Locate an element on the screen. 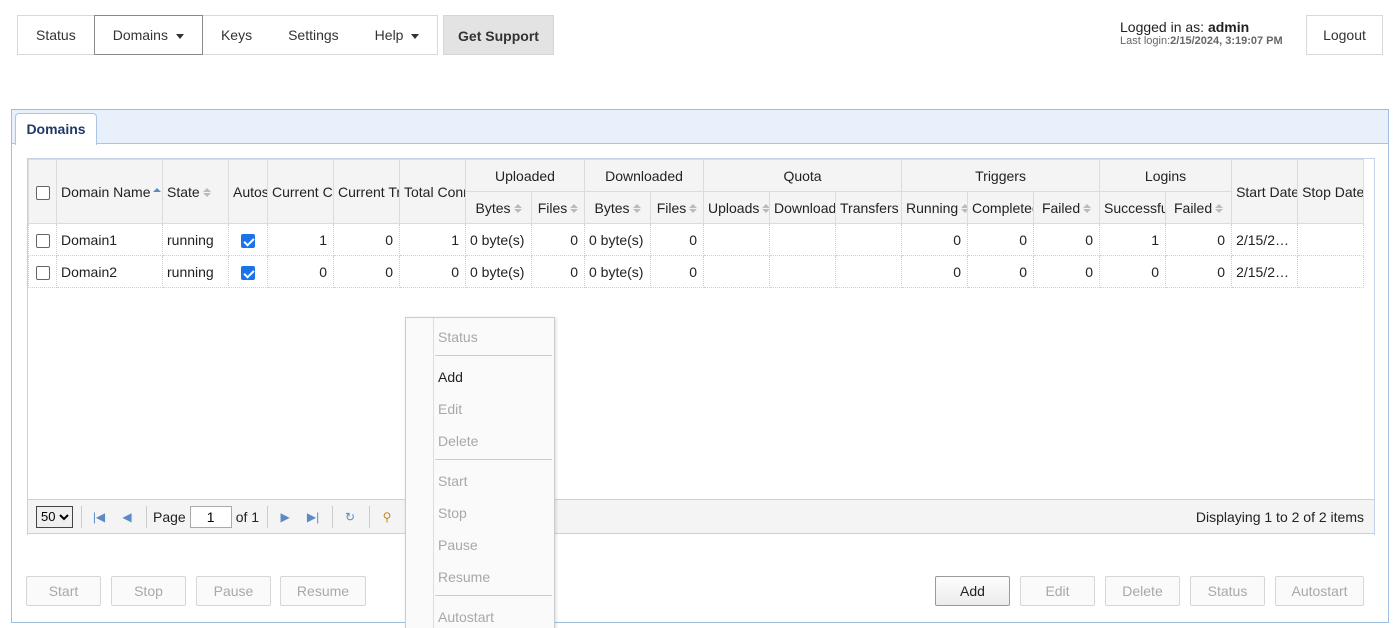  resume-button: Resume is located at coordinates (323, 591).